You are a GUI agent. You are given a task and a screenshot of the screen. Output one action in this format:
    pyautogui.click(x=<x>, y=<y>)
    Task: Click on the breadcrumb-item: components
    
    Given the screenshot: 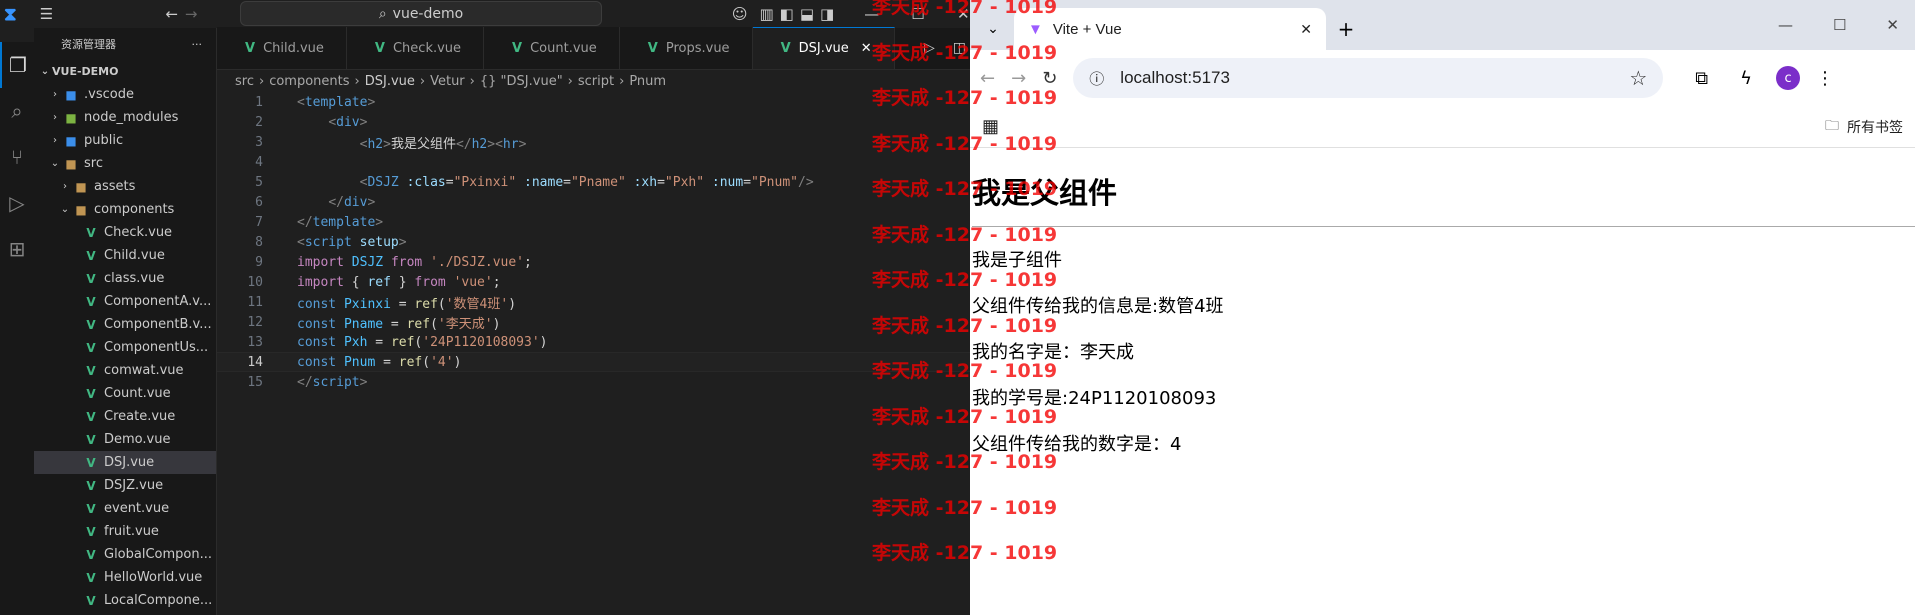 What is the action you would take?
    pyautogui.click(x=309, y=81)
    